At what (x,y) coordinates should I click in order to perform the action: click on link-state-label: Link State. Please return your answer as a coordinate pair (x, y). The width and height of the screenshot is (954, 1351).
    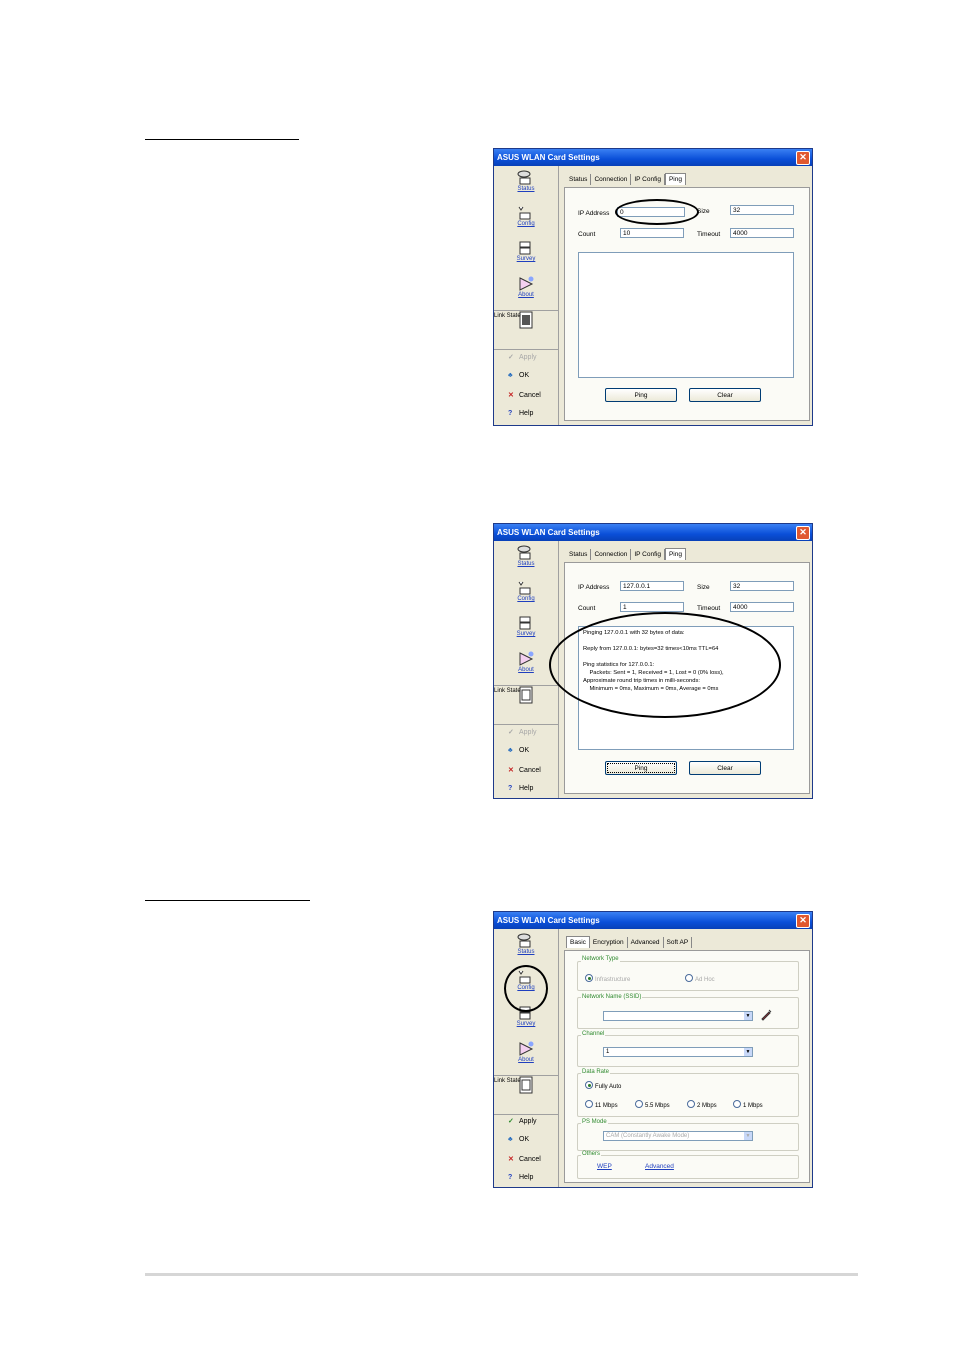
    Looking at the image, I should click on (507, 1081).